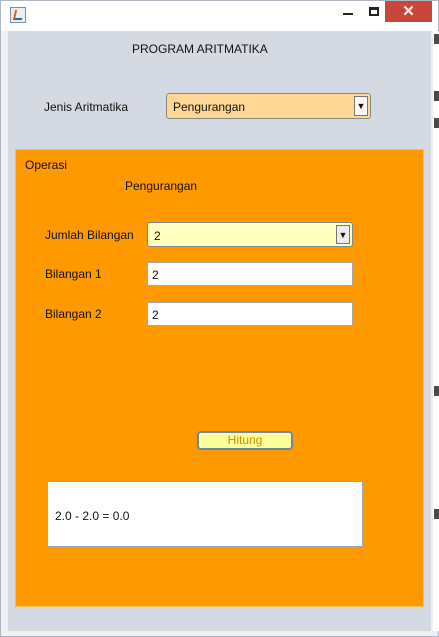  What do you see at coordinates (73, 314) in the screenshot?
I see `bilangan-2-label: Bilangan 2` at bounding box center [73, 314].